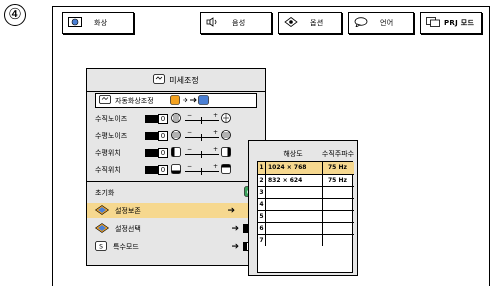 The image size is (496, 289). What do you see at coordinates (75, 23) in the screenshot?
I see `picture-icon` at bounding box center [75, 23].